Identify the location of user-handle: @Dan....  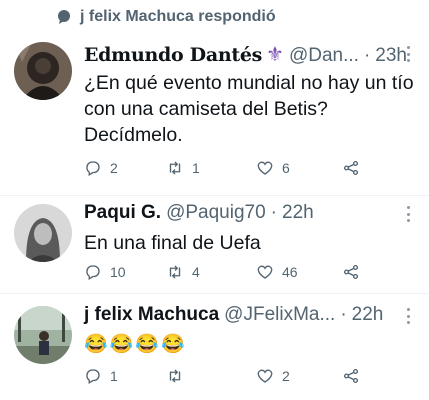
(324, 56).